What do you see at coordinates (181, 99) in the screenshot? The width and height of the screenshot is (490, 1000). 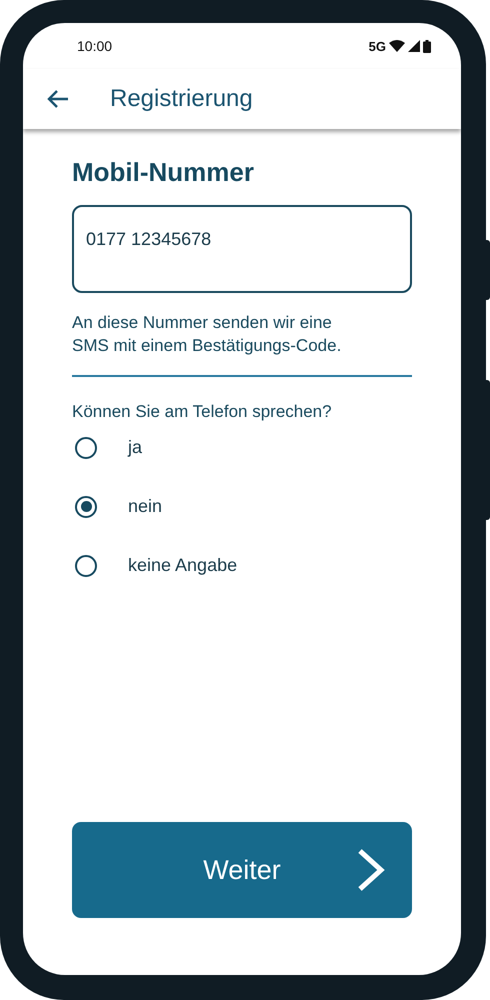 I see `app-title: Registrierung` at bounding box center [181, 99].